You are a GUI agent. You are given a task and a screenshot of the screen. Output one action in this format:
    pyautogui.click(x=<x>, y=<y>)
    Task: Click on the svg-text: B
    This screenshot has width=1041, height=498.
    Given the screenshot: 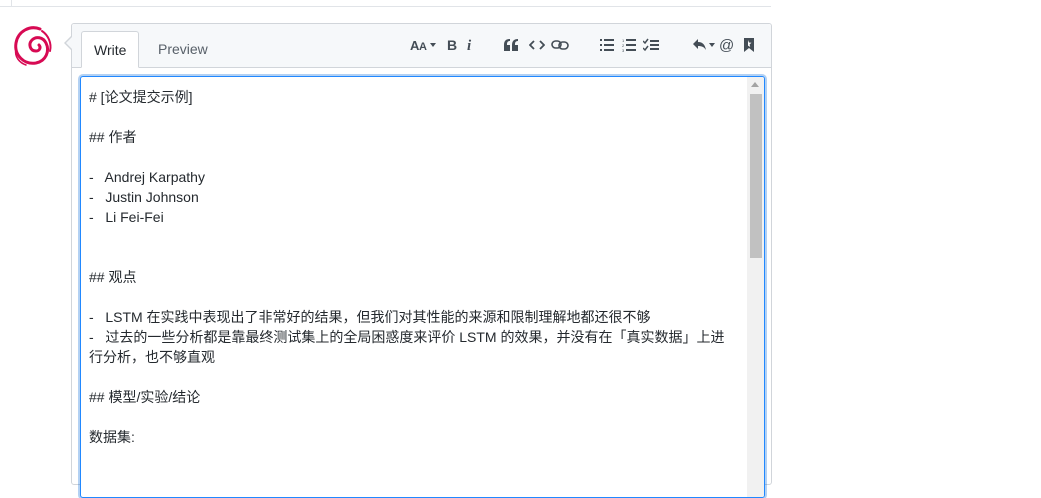 What is the action you would take?
    pyautogui.click(x=452, y=45)
    